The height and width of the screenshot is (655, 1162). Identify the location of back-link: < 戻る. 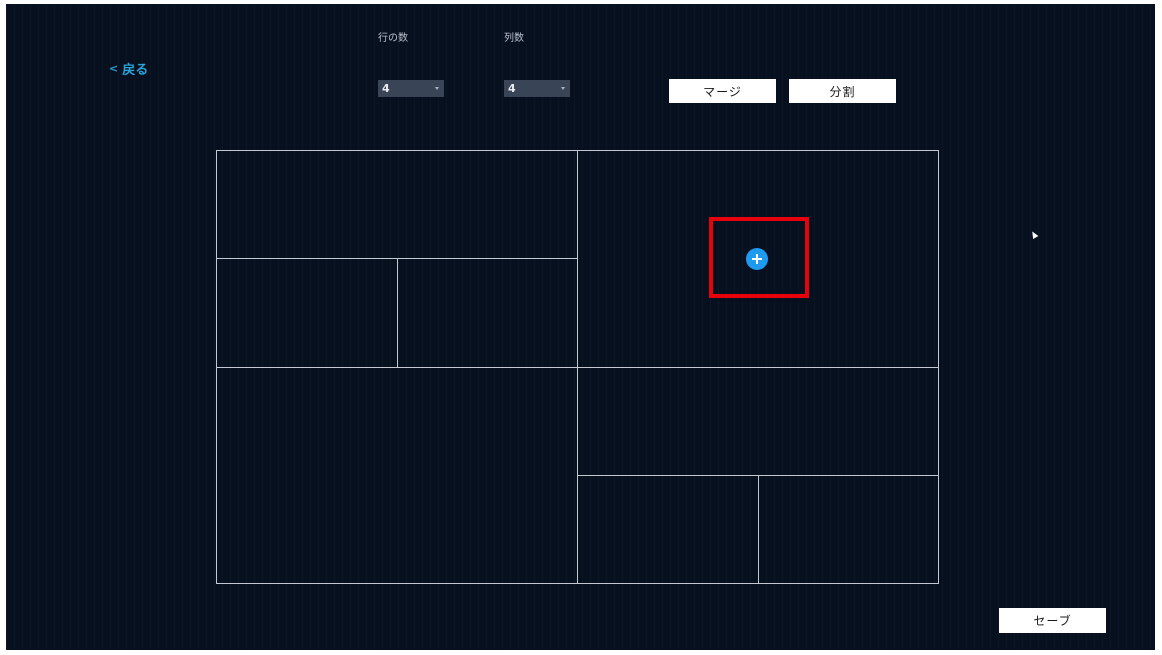
(128, 68).